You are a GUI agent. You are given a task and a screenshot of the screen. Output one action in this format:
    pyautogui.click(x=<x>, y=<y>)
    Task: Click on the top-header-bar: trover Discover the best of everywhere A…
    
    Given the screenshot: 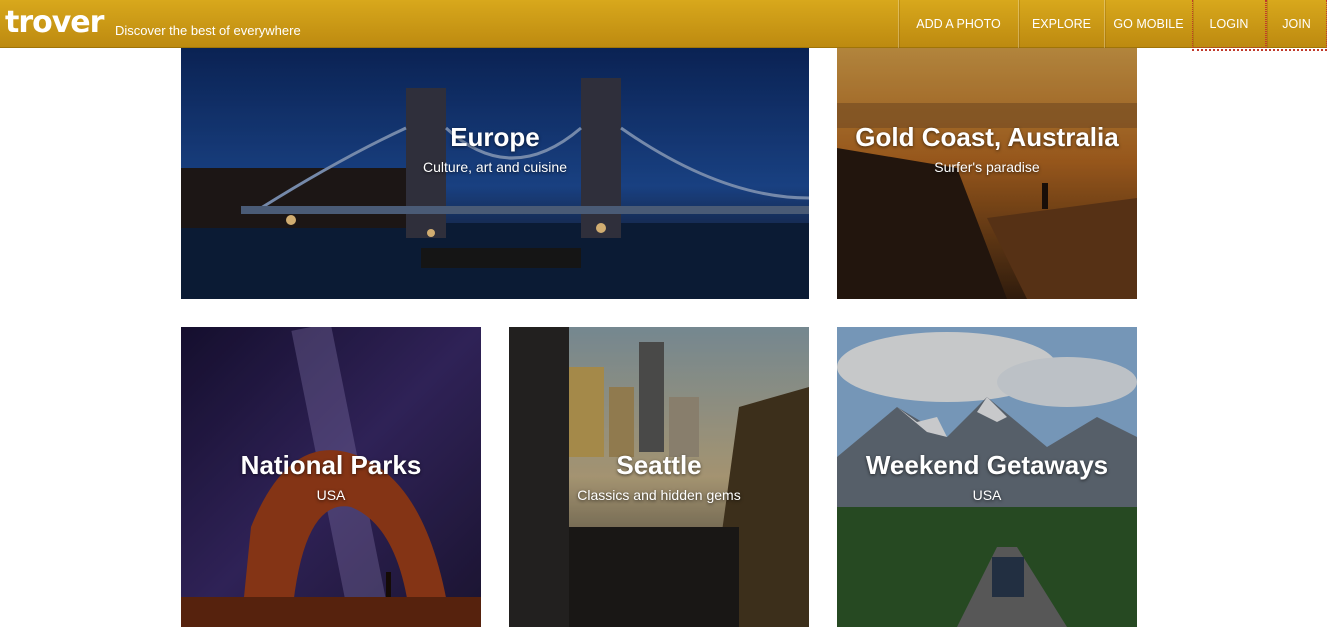 What is the action you would take?
    pyautogui.click(x=663, y=24)
    